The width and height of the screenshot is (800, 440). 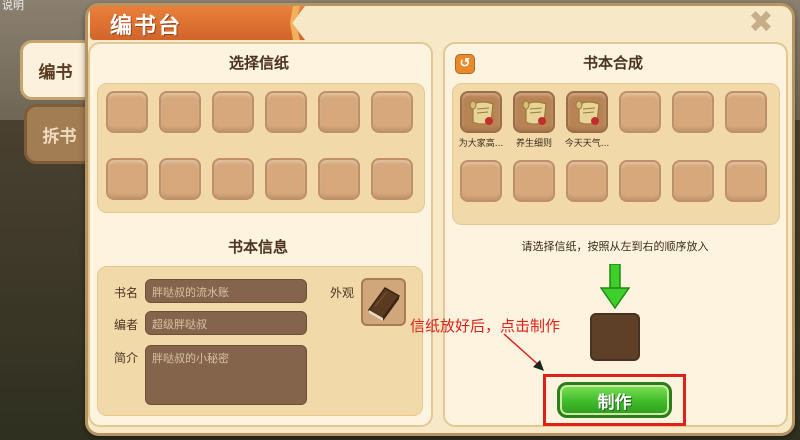 I want to click on book-compose-title: 书本合成, so click(x=613, y=63).